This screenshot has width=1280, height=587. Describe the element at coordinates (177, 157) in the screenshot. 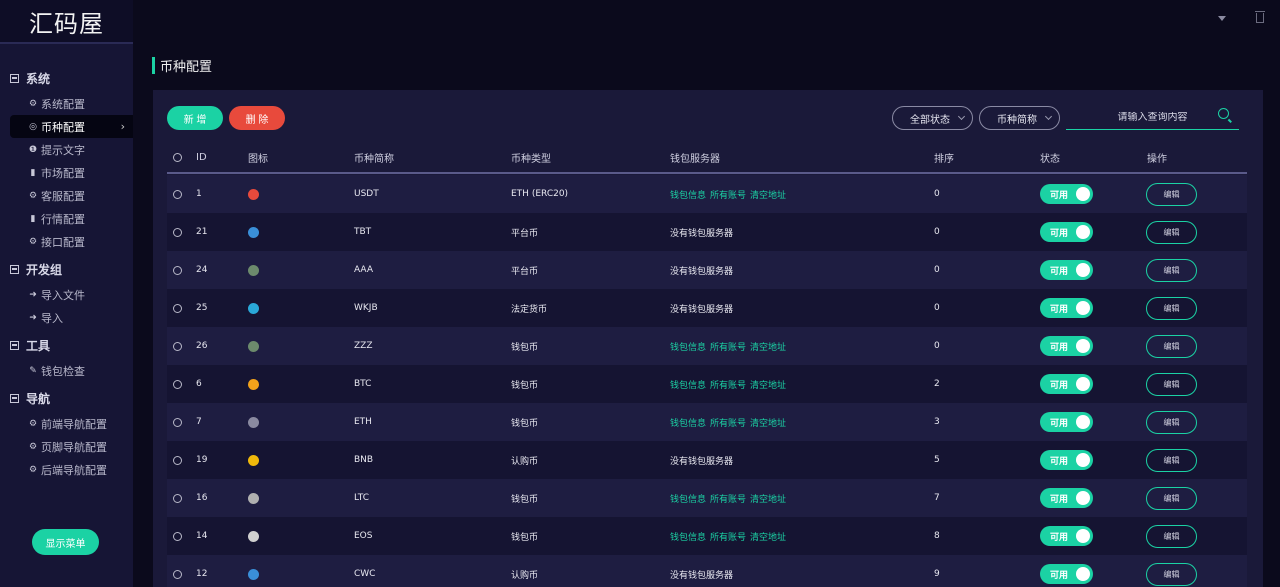

I see `select-all-radio` at that location.